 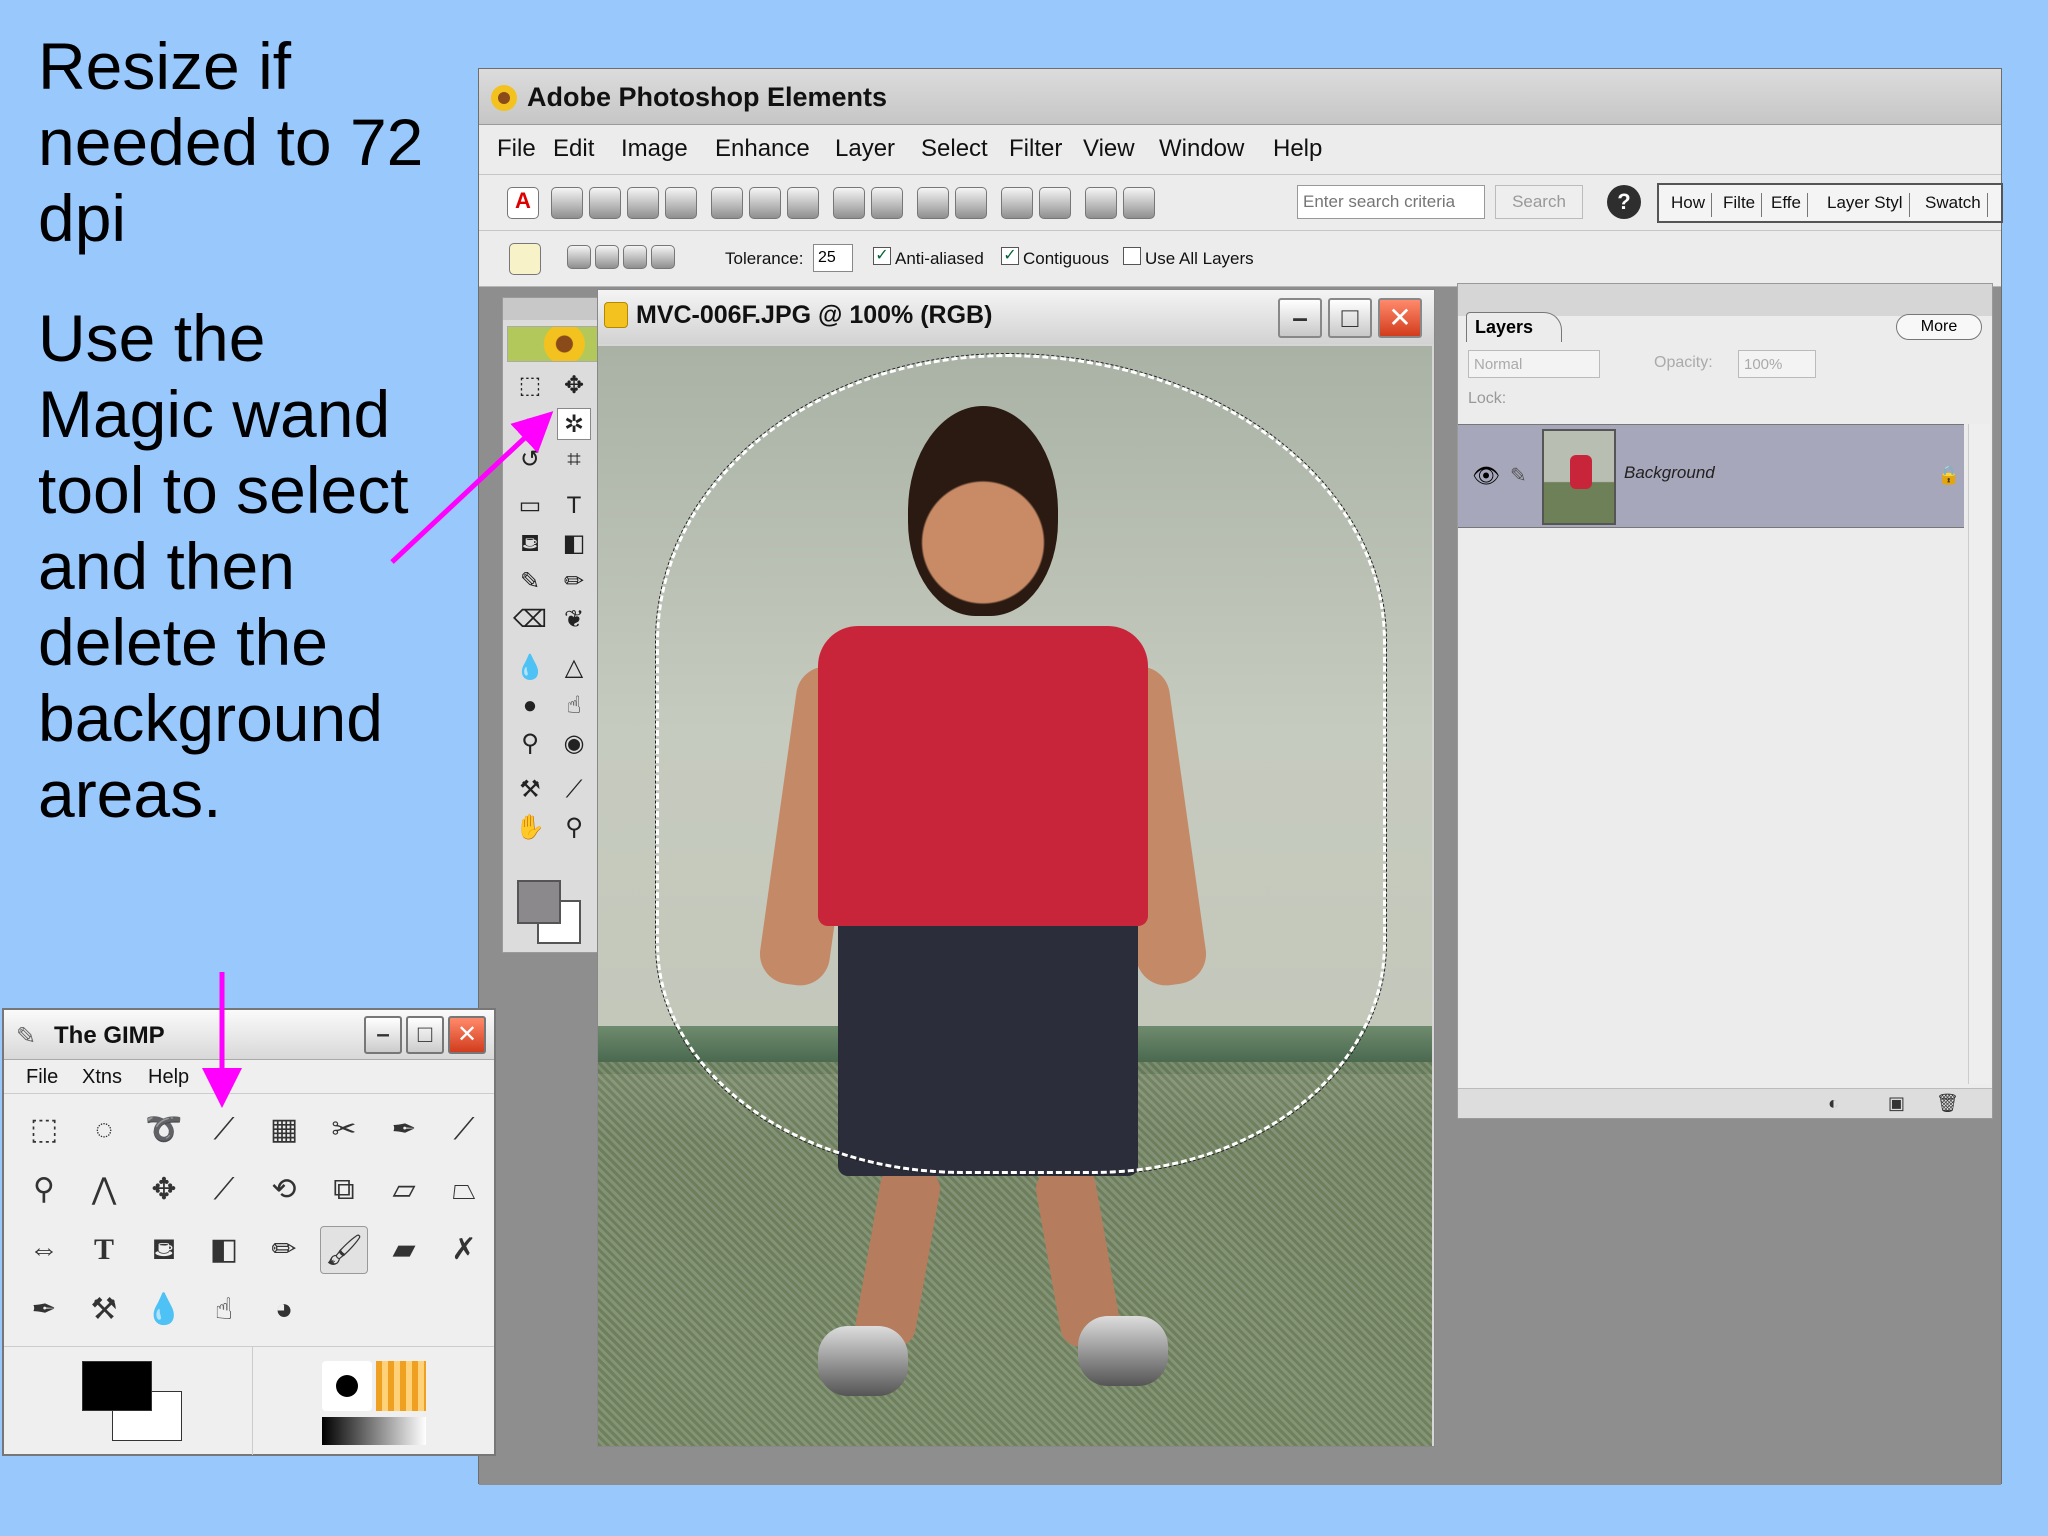 I want to click on gimp-crop-icon: ⟋, so click(x=224, y=1190).